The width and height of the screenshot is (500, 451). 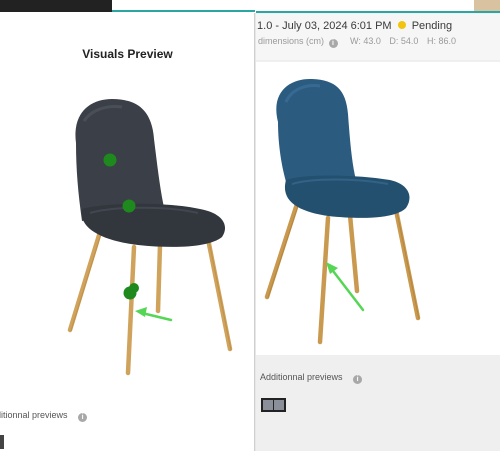 I want to click on additional-previews-label: Additionnal previews, so click(x=301, y=377).